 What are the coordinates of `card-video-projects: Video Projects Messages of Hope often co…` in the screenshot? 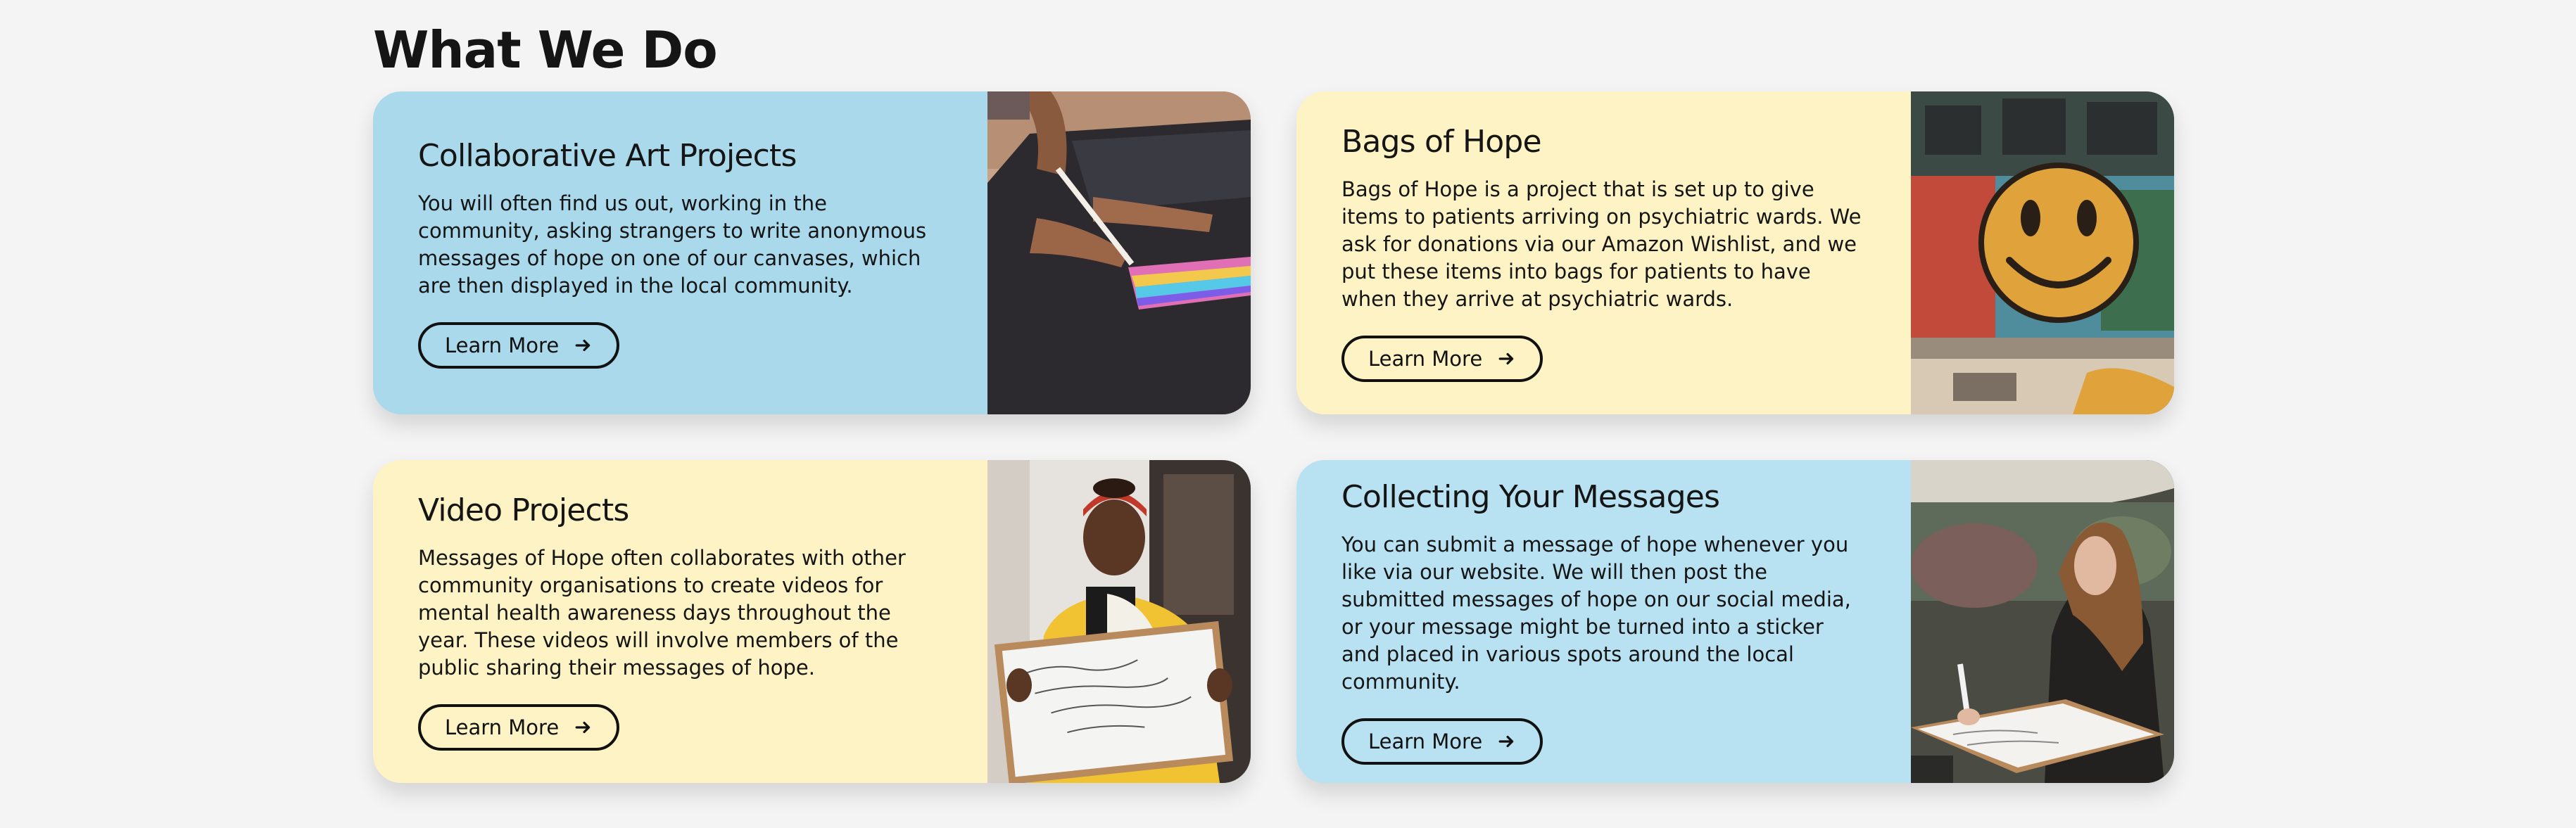 It's located at (812, 621).